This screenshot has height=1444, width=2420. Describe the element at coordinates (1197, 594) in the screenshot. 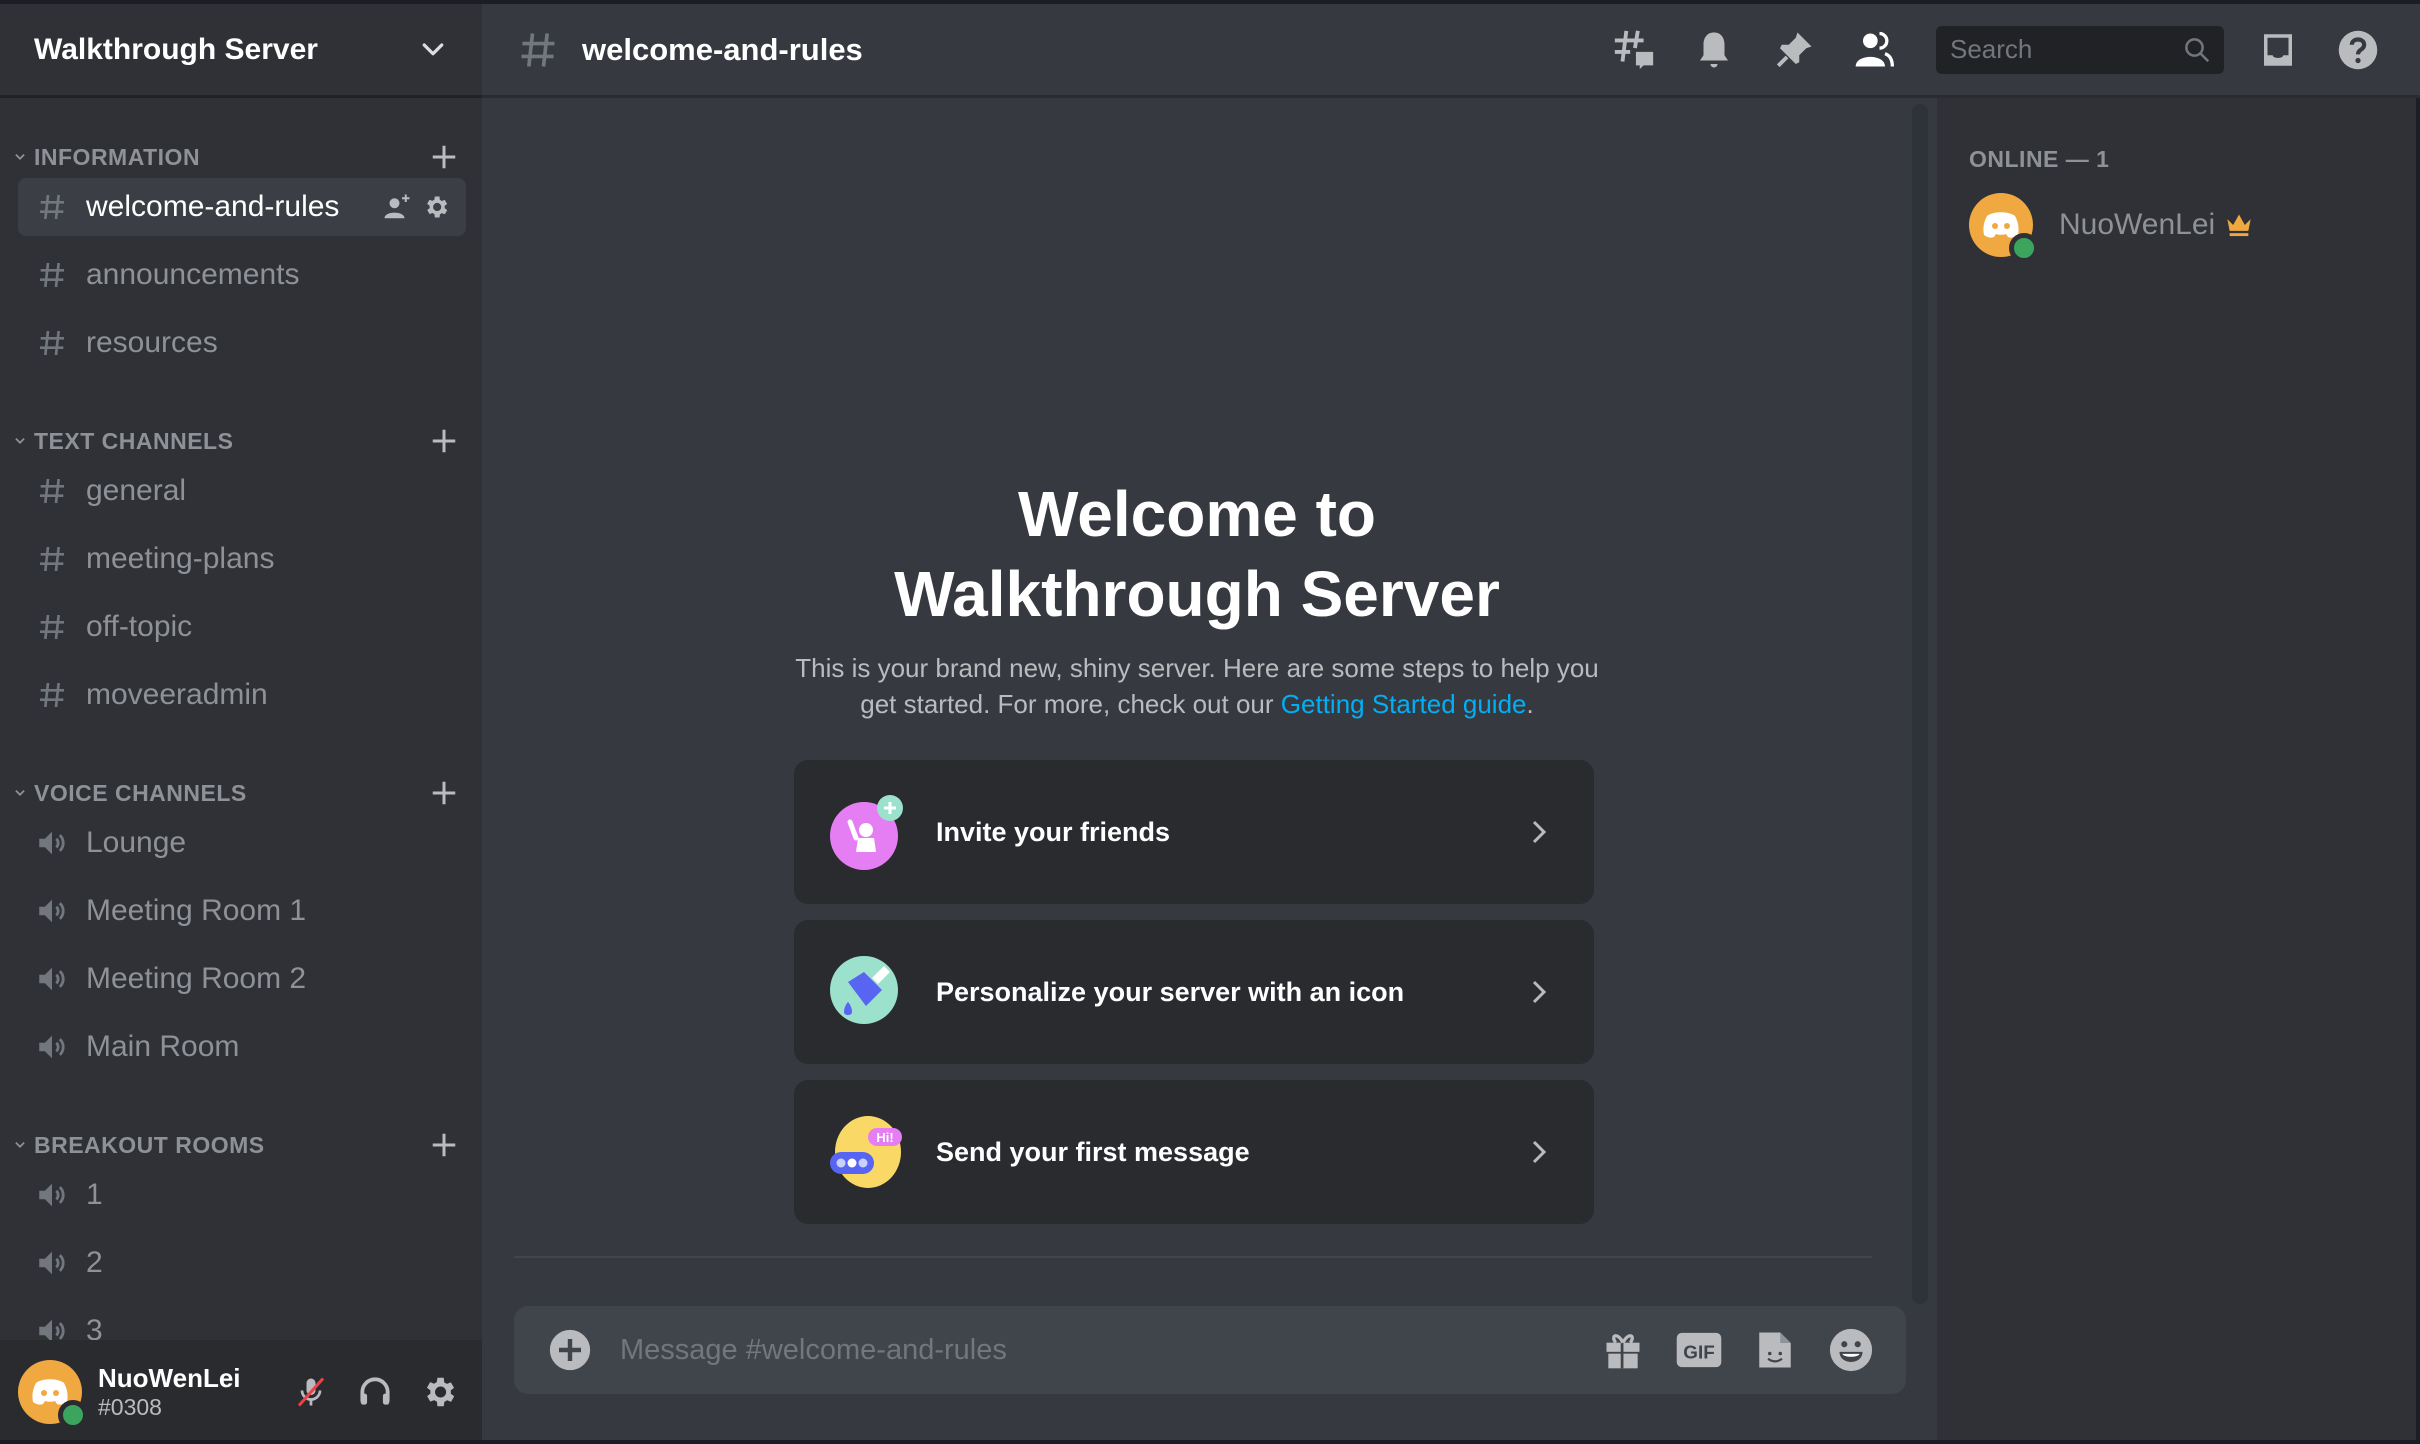

I see `welcome-title-line2: Walkthrough Server` at that location.